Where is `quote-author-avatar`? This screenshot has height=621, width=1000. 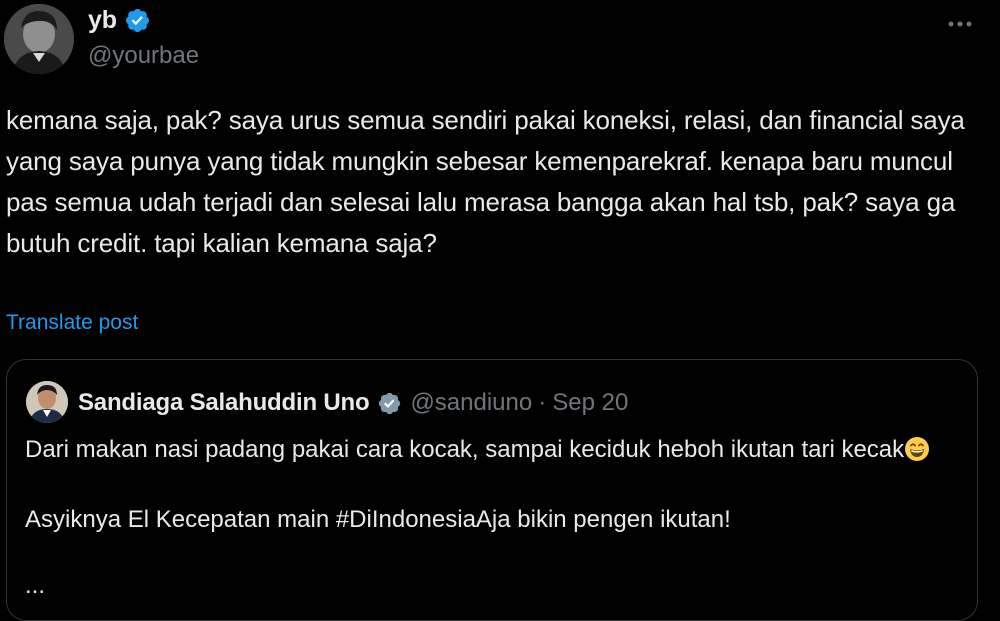 quote-author-avatar is located at coordinates (47, 402).